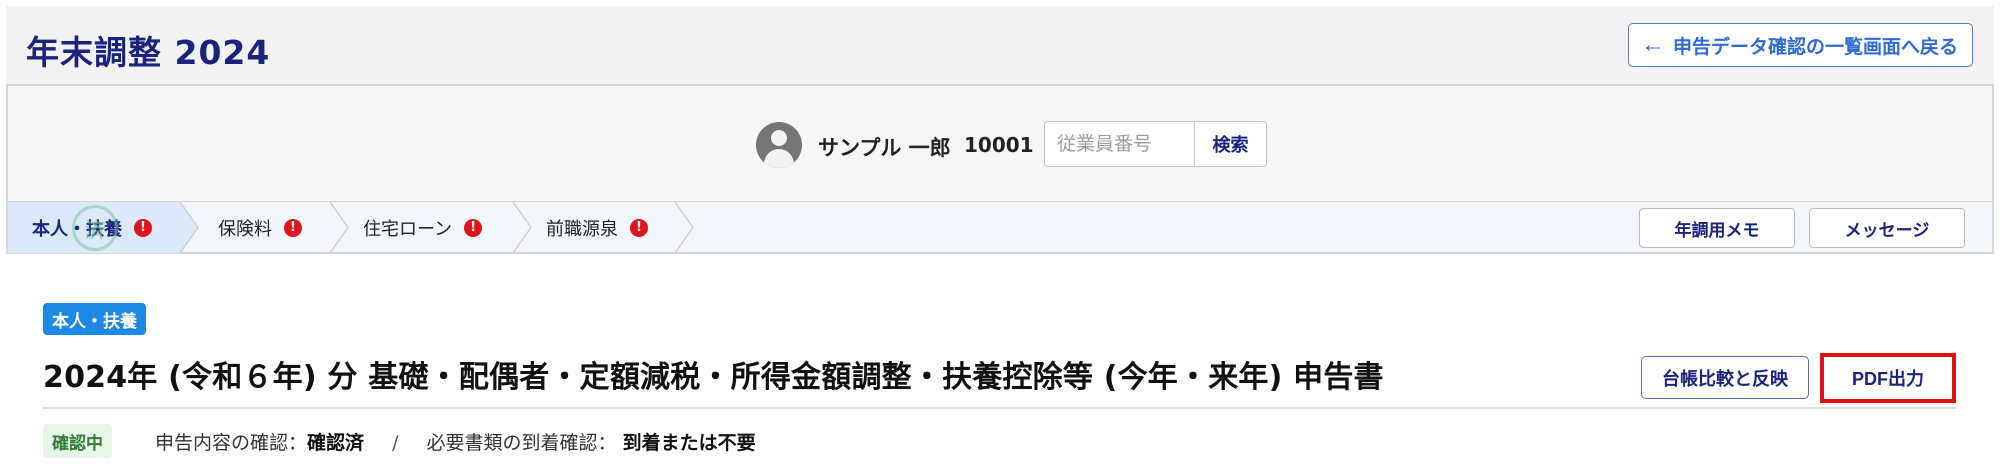  Describe the element at coordinates (77, 441) in the screenshot. I see `status-badge: 確認中` at that location.